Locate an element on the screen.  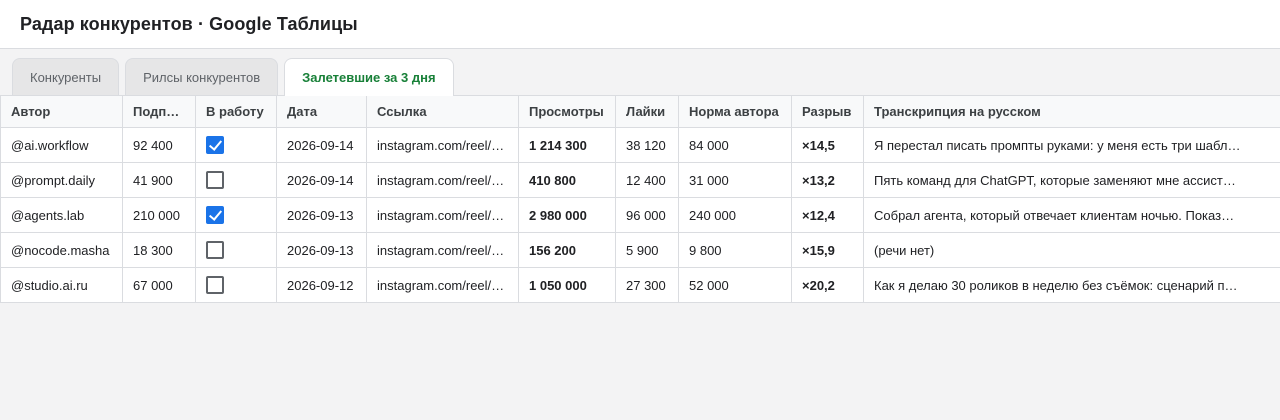
header-views: Просмотры is located at coordinates (567, 111).